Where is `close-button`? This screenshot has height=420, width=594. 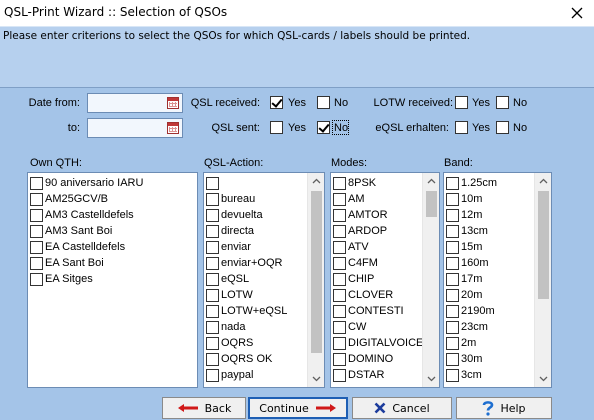
close-button is located at coordinates (577, 13).